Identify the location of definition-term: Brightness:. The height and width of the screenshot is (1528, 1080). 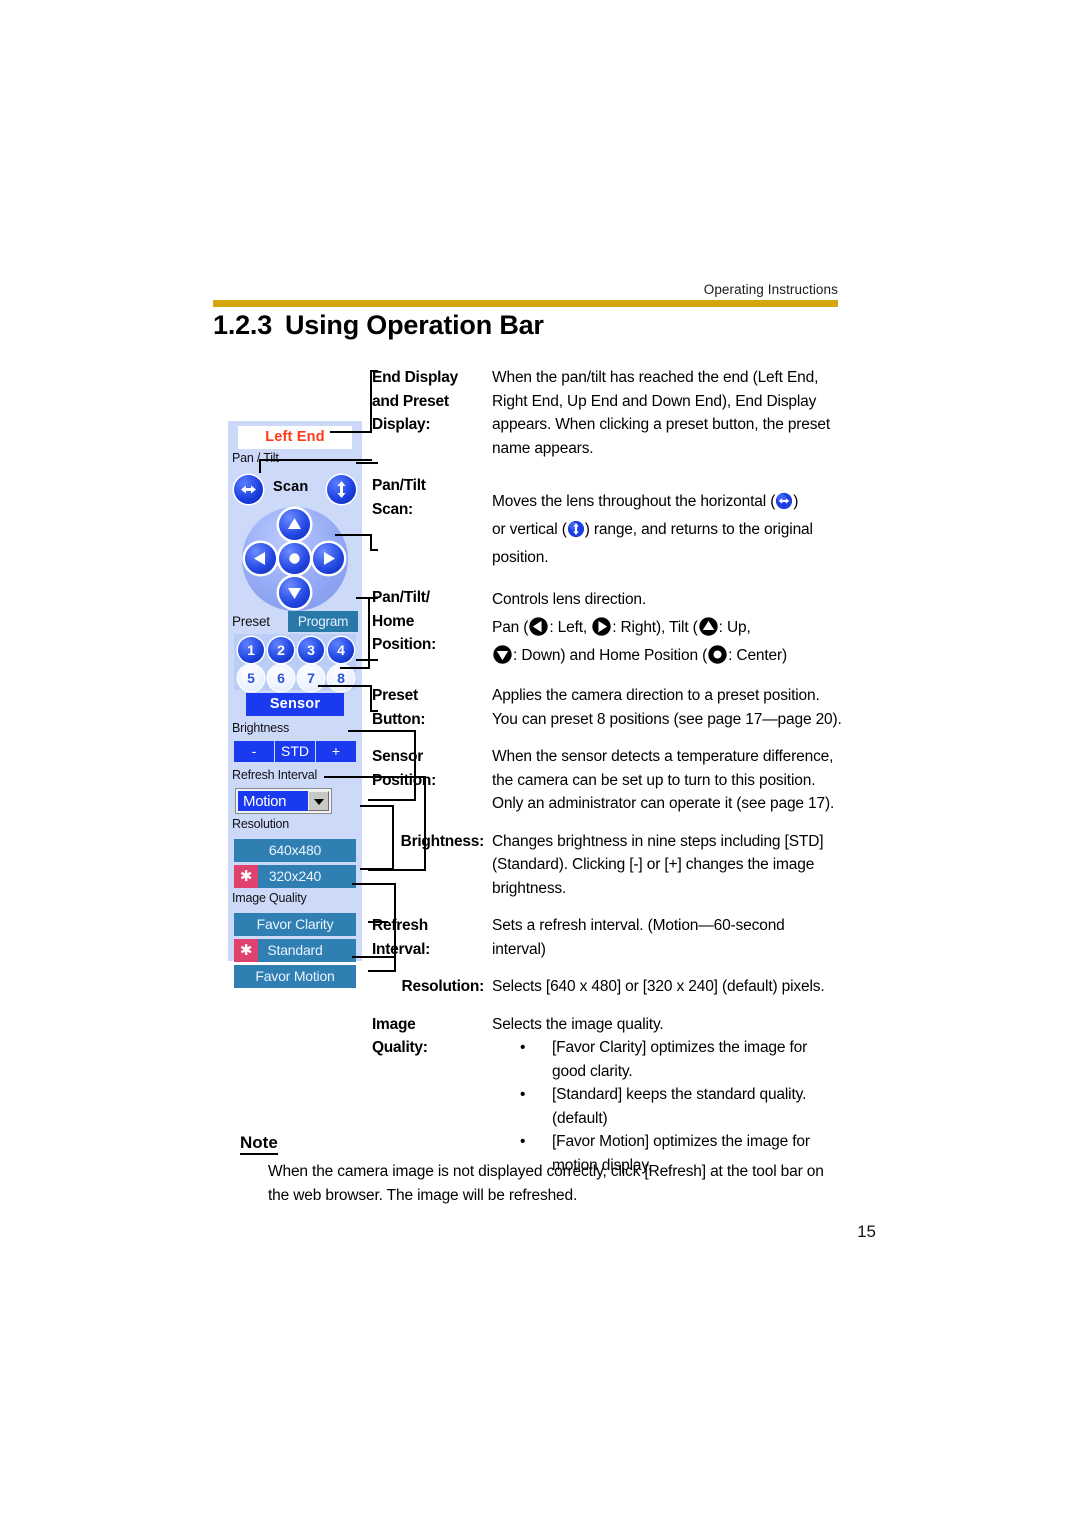
(442, 841).